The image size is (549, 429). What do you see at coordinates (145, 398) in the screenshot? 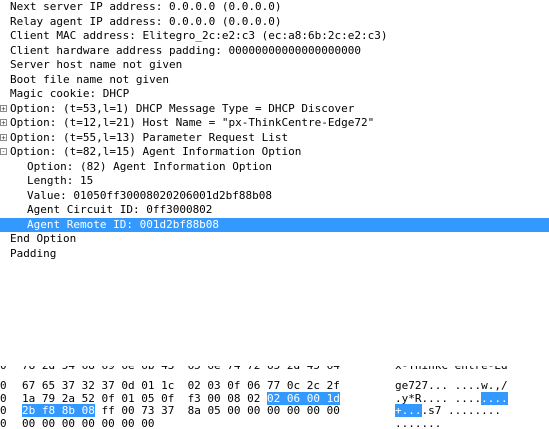
I see `hex-bytes-text: 1a 79 2a 52 0f 01 05 0f f3 00 08 02` at bounding box center [145, 398].